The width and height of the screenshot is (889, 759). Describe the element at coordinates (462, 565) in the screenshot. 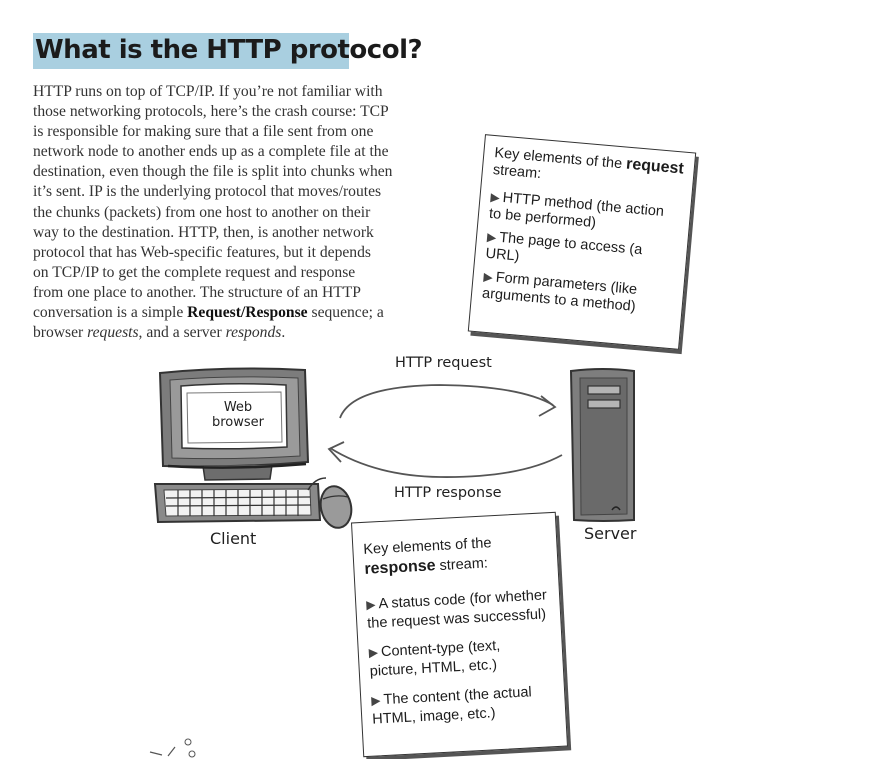

I see `note-header-text: stream:` at that location.